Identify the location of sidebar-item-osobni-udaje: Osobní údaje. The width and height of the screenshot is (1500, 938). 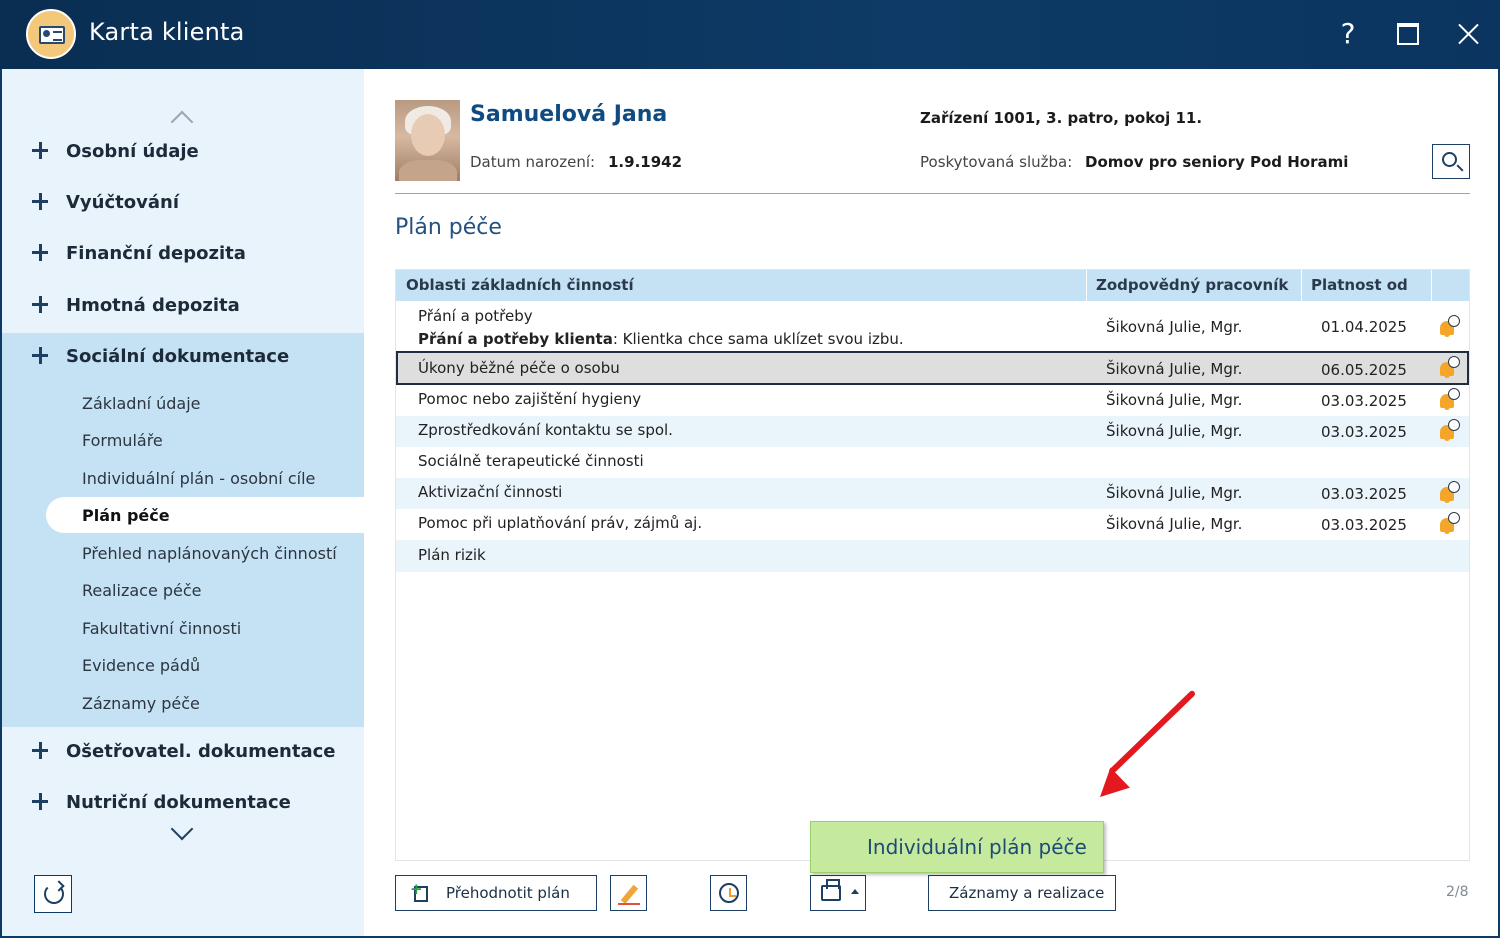
(183, 153).